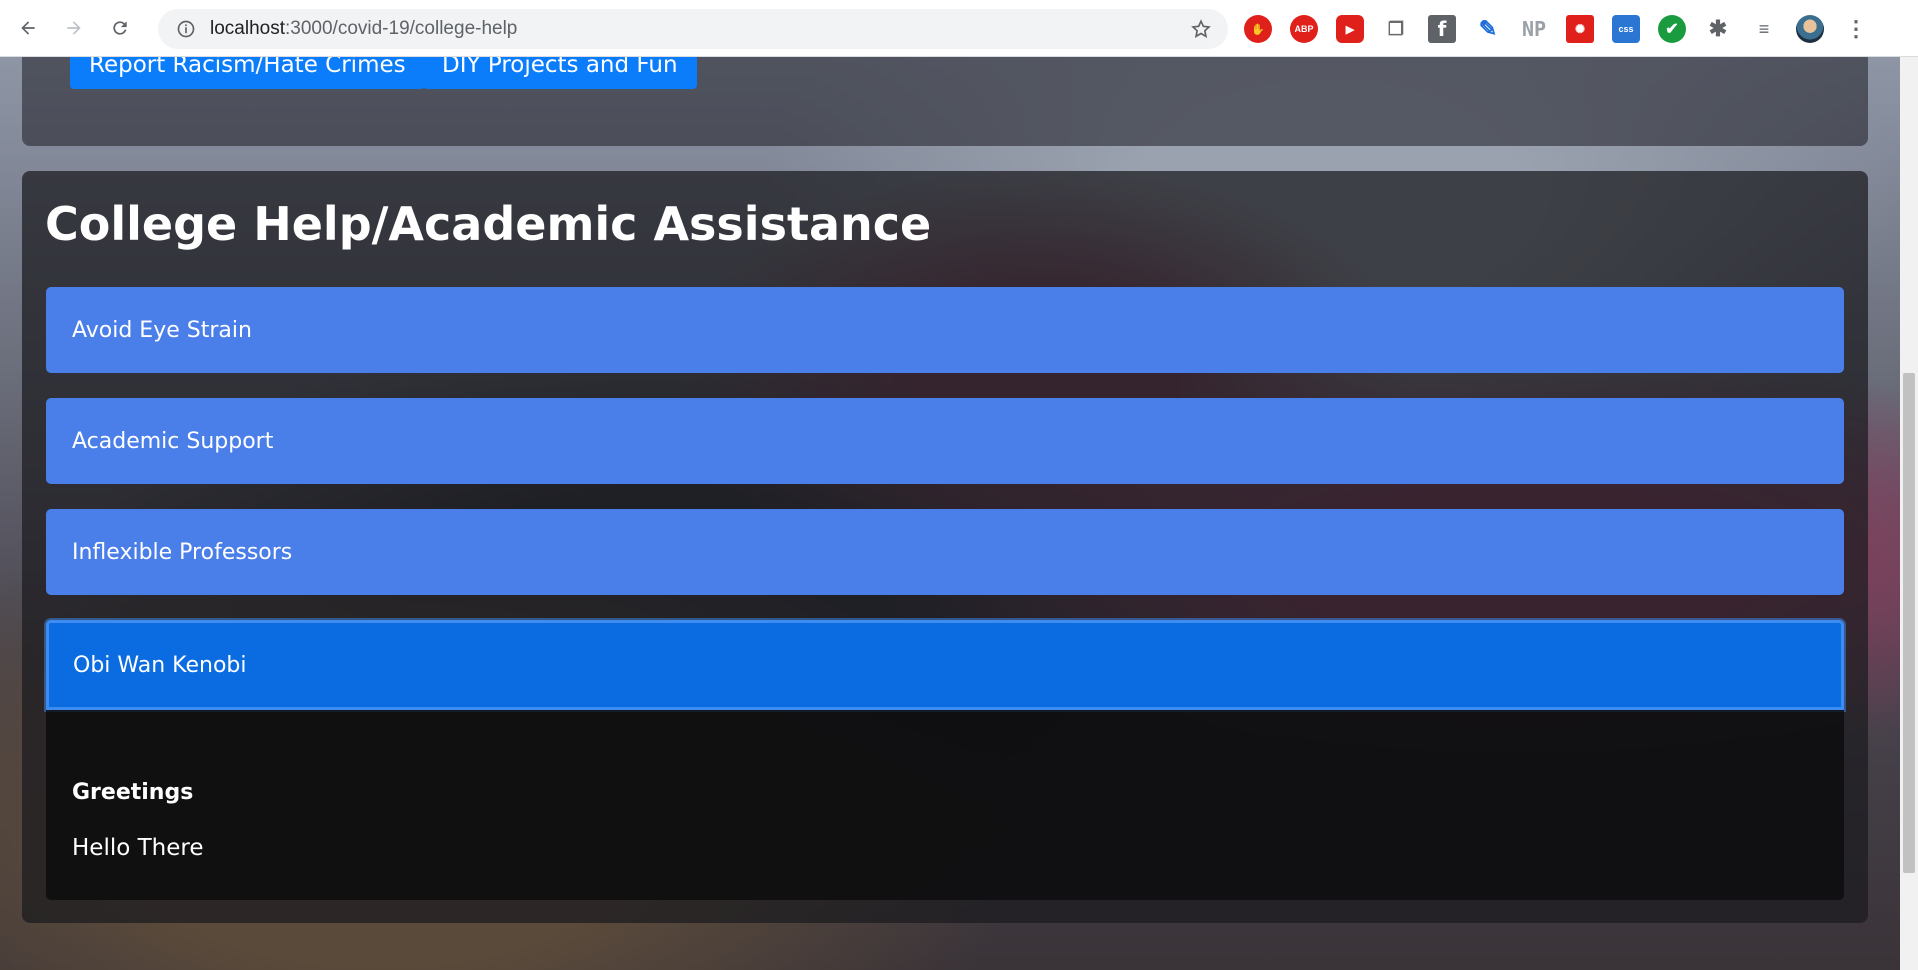 The image size is (1918, 970). Describe the element at coordinates (1258, 29) in the screenshot. I see `stop-icon: ✋` at that location.